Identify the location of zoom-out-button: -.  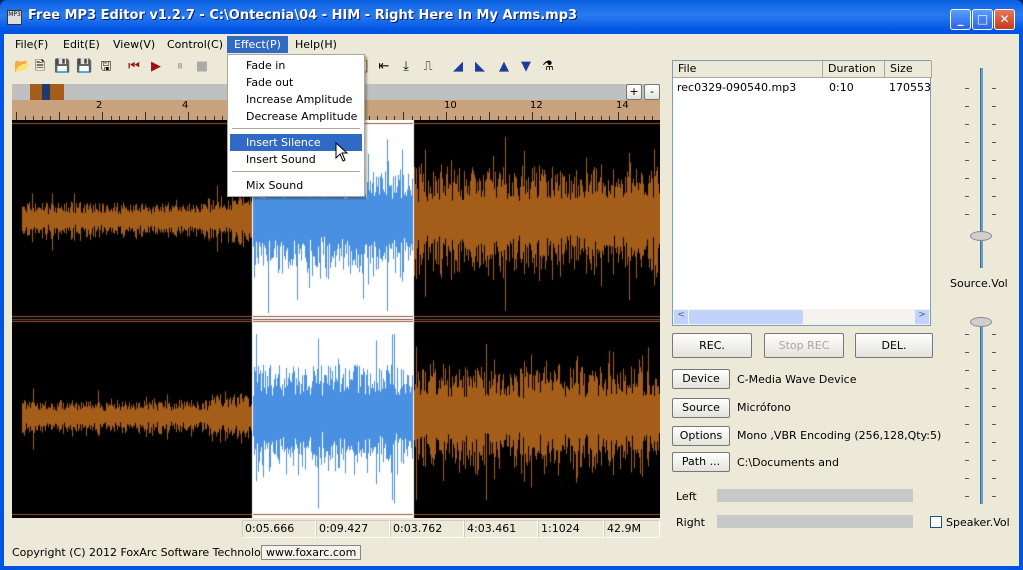
(652, 92).